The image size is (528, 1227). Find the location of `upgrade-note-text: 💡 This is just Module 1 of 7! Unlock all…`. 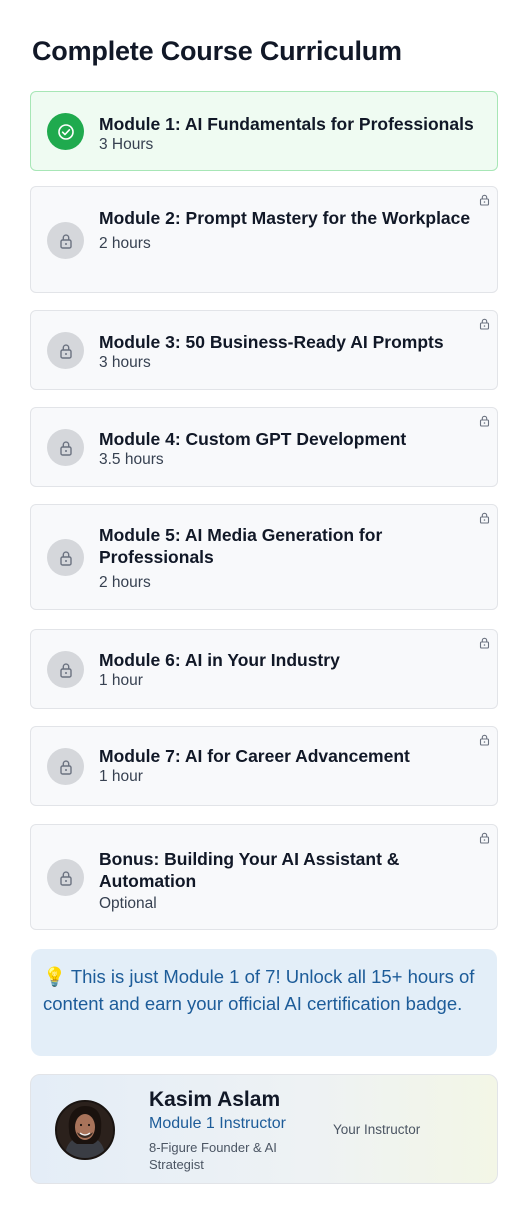

upgrade-note-text: 💡 This is just Module 1 of 7! Unlock all… is located at coordinates (259, 990).